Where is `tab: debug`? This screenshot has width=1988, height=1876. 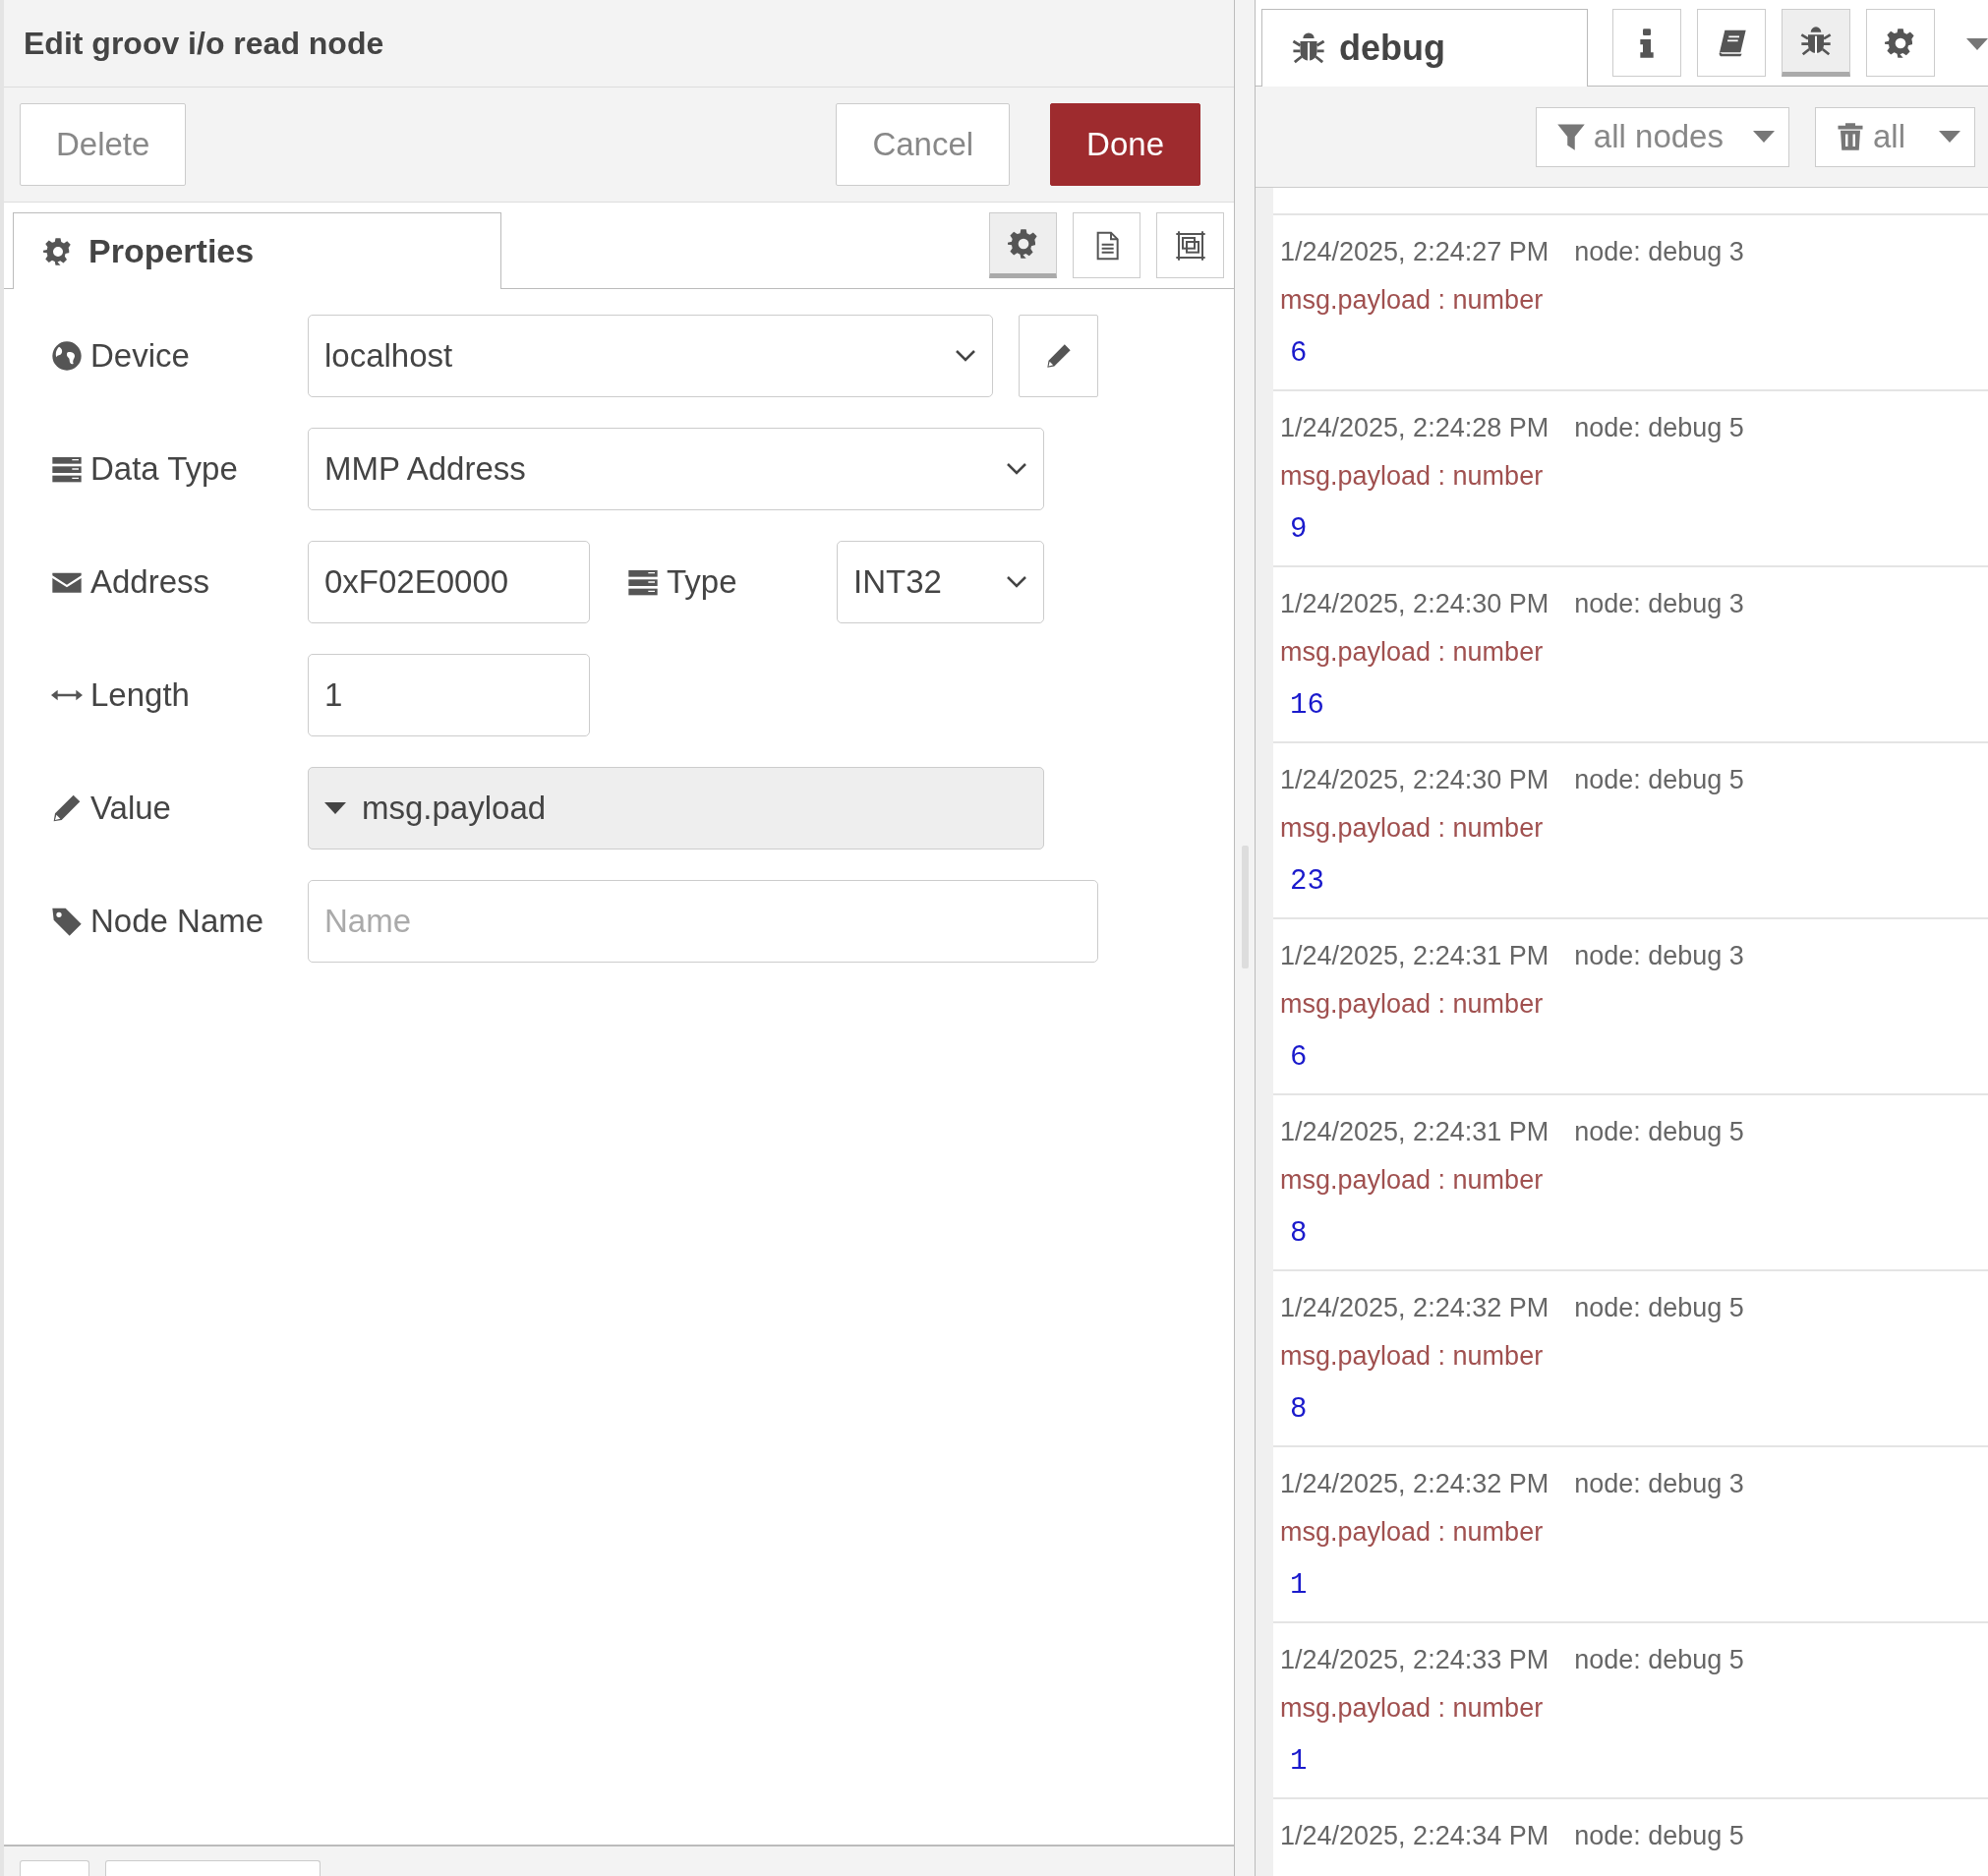 tab: debug is located at coordinates (1424, 48).